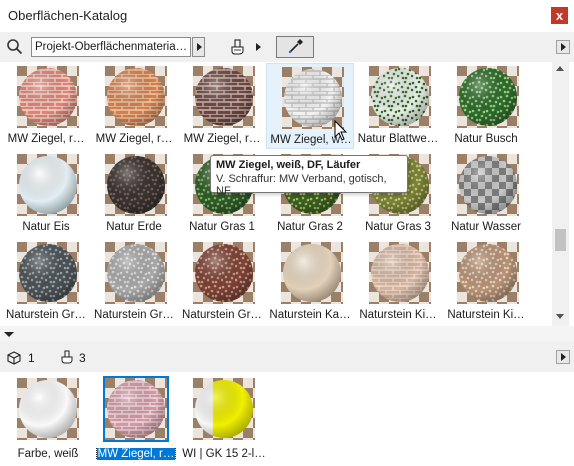 This screenshot has width=574, height=466. I want to click on lower-toolbar-scroll-button, so click(563, 357).